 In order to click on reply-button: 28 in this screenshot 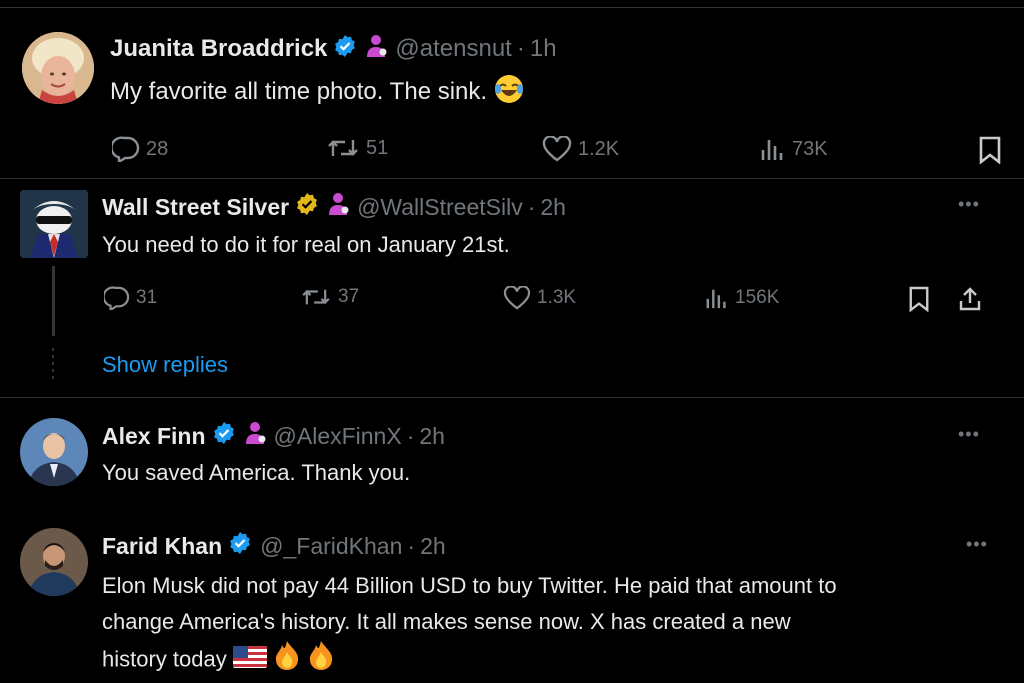, I will do `click(140, 149)`.